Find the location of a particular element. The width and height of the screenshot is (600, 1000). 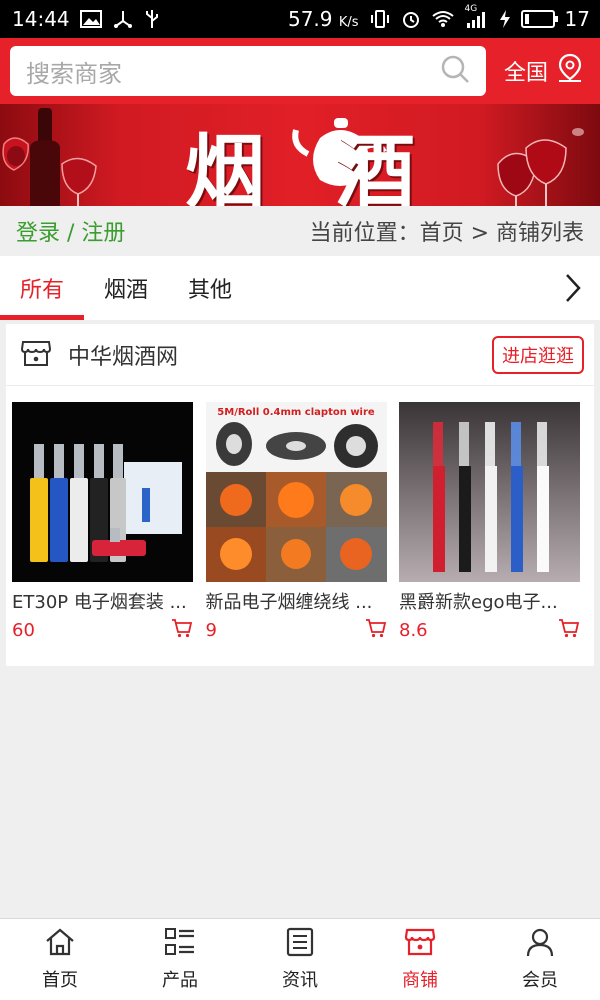

chevron-right-icon is located at coordinates (573, 288).